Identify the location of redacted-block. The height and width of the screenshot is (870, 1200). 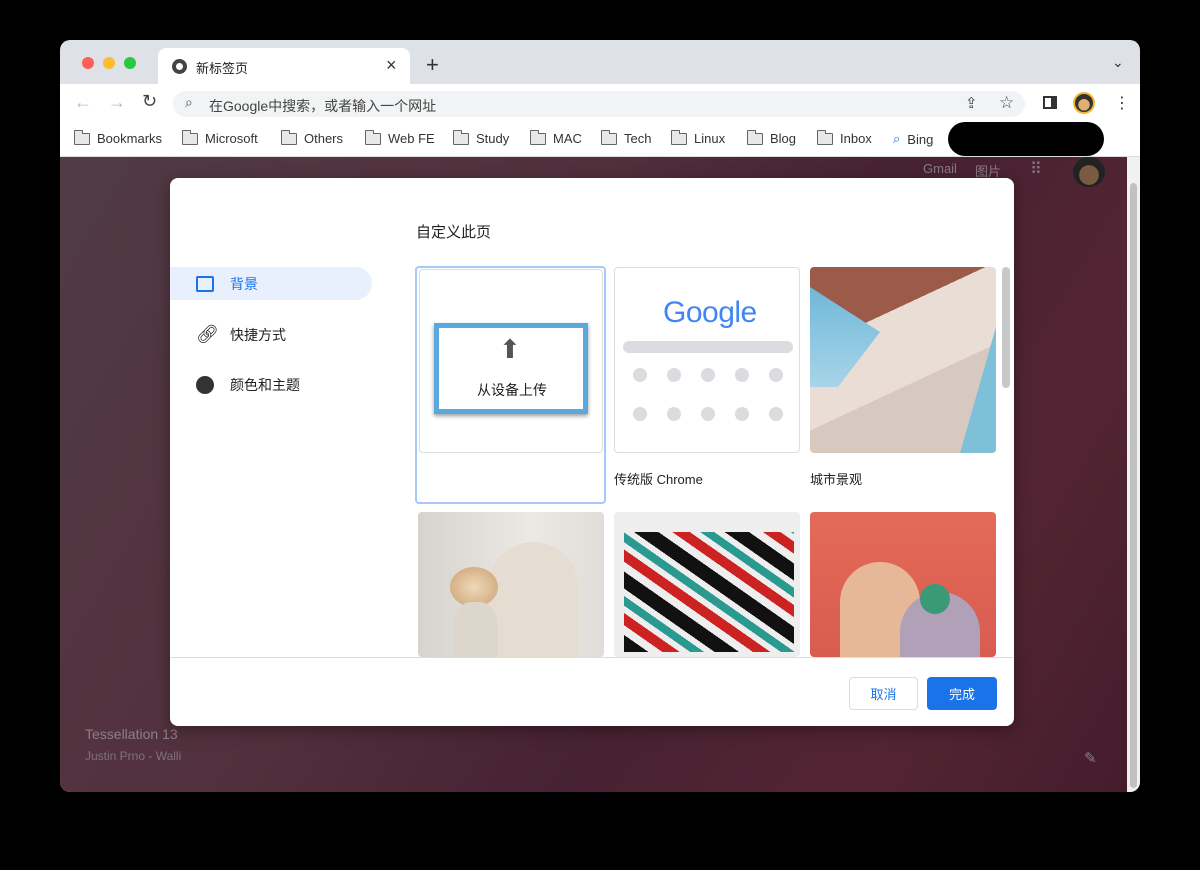
(1026, 139).